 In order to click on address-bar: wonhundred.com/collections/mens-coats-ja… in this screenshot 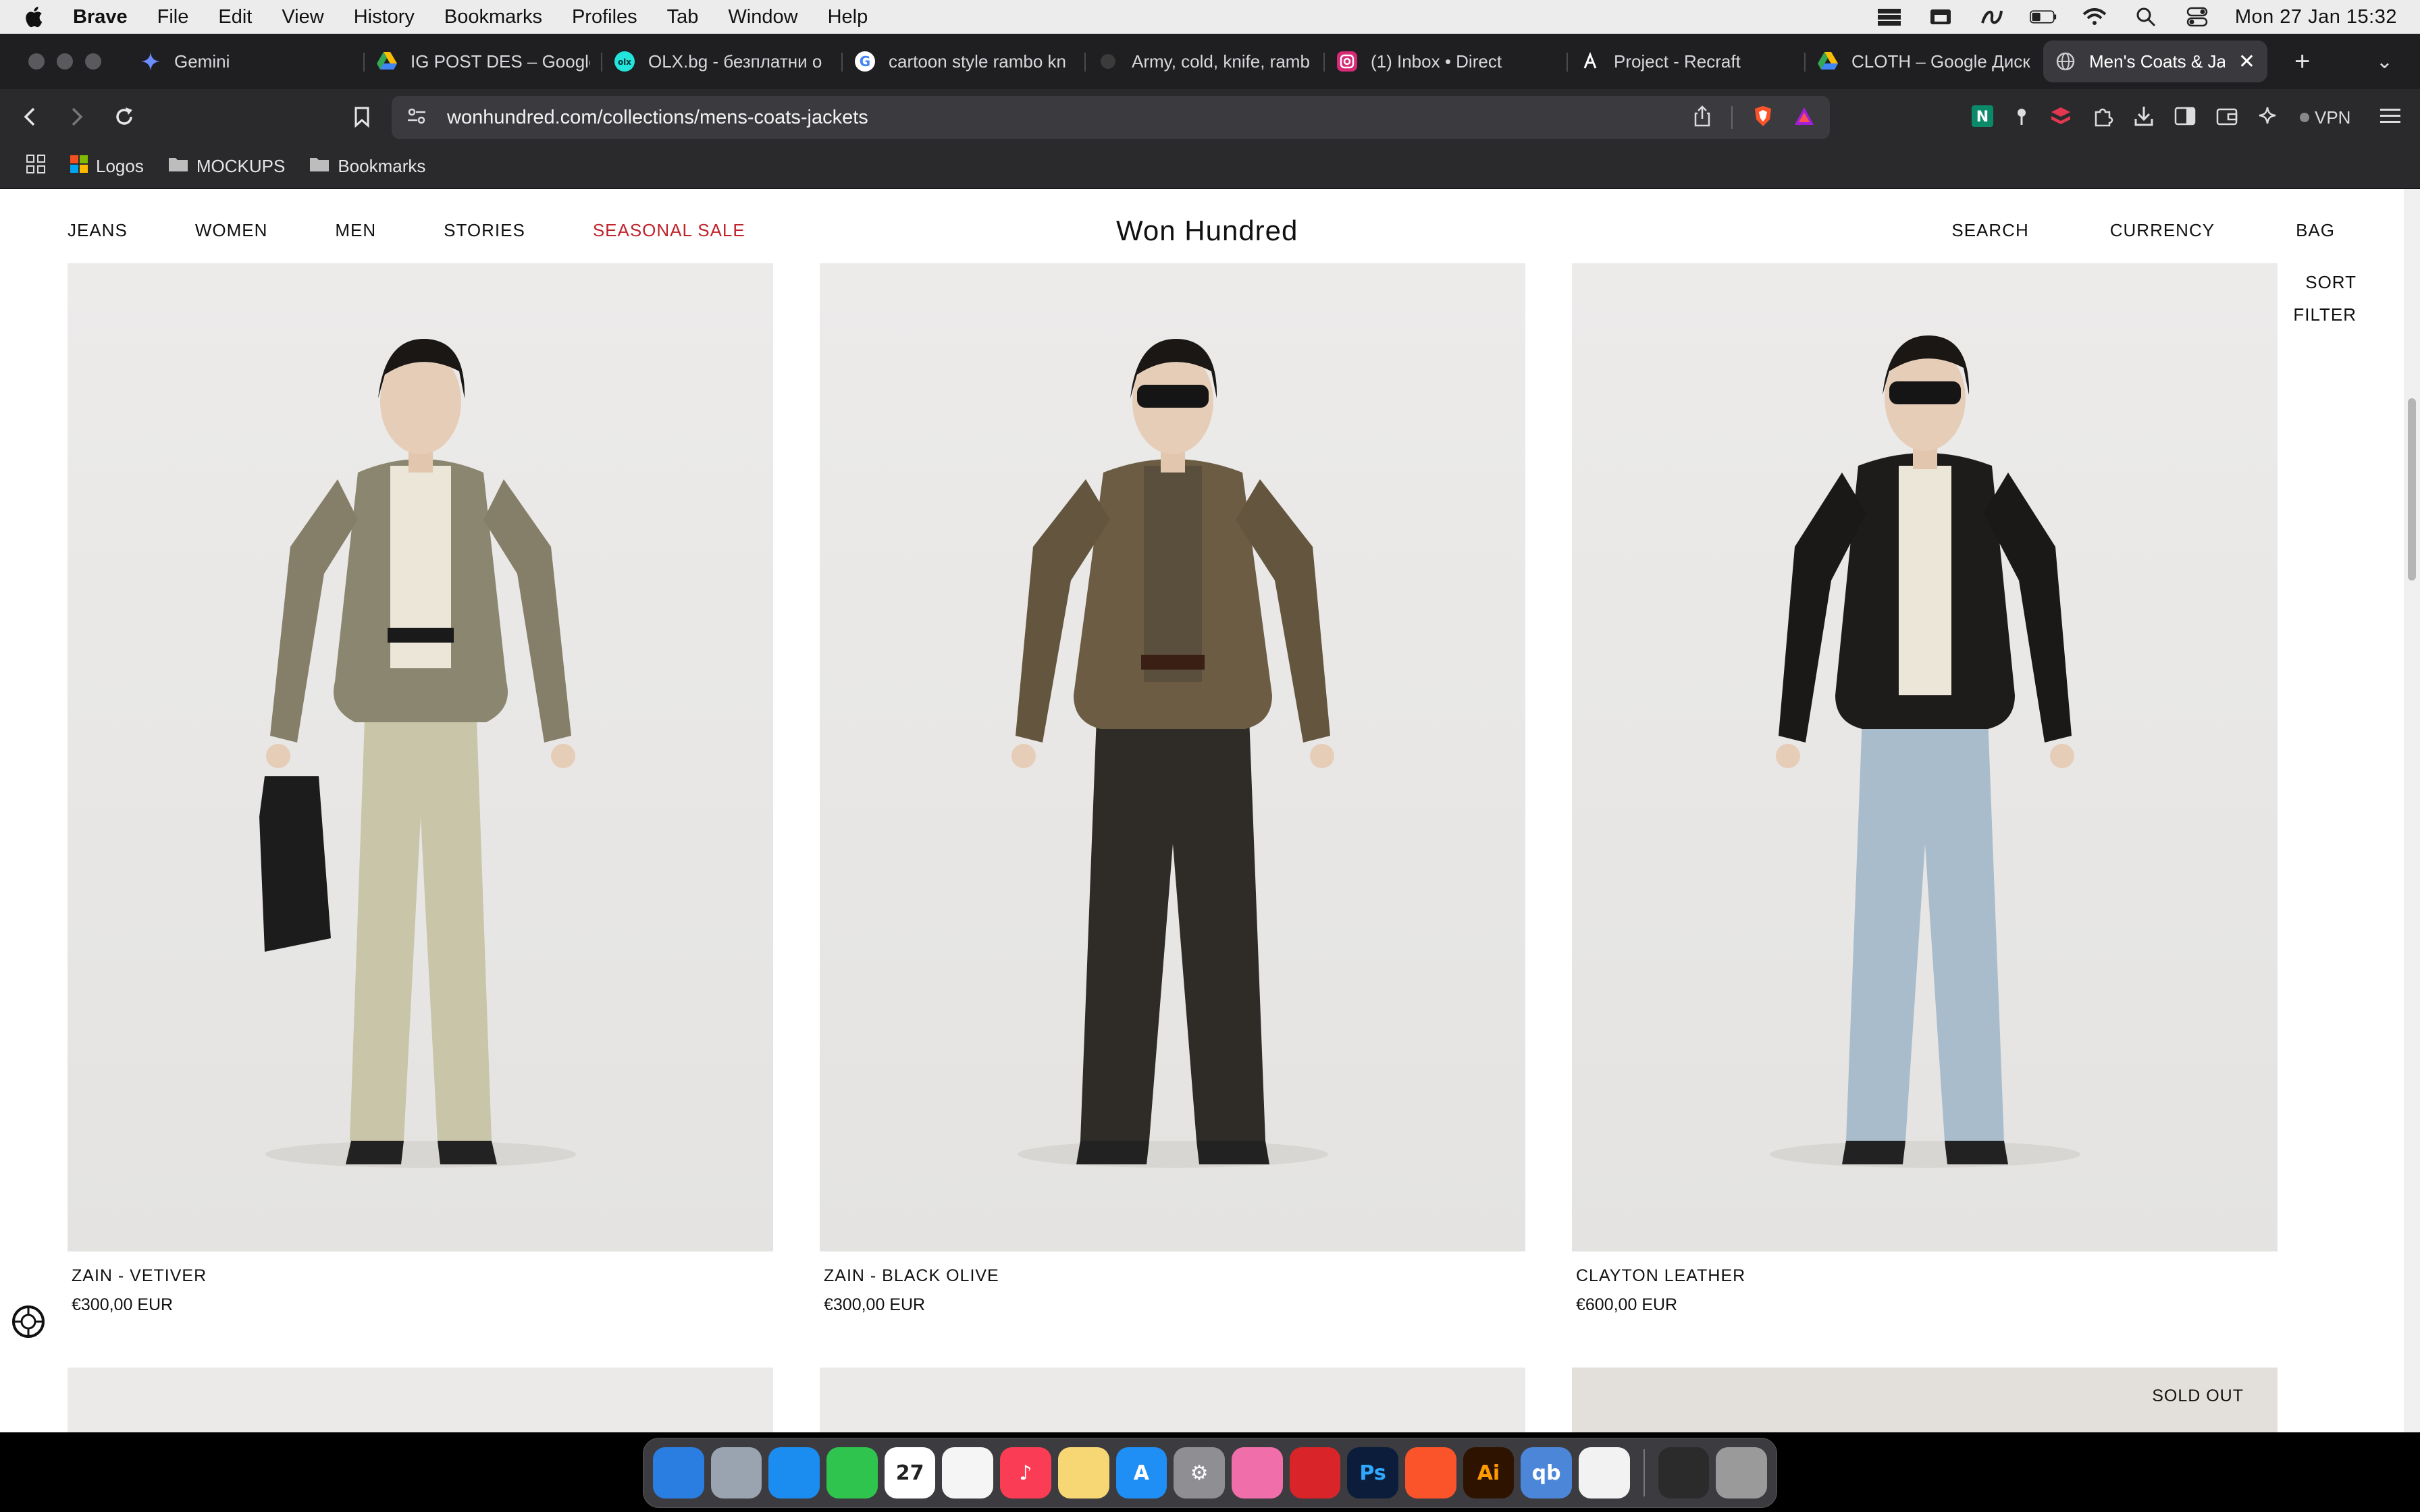, I will do `click(1111, 118)`.